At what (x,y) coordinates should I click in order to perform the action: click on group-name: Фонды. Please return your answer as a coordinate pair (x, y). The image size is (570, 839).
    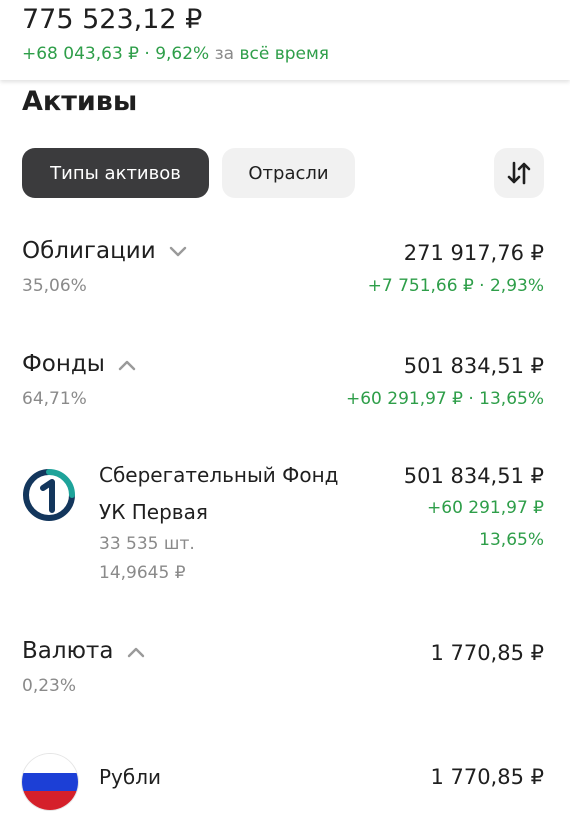
    Looking at the image, I should click on (63, 364).